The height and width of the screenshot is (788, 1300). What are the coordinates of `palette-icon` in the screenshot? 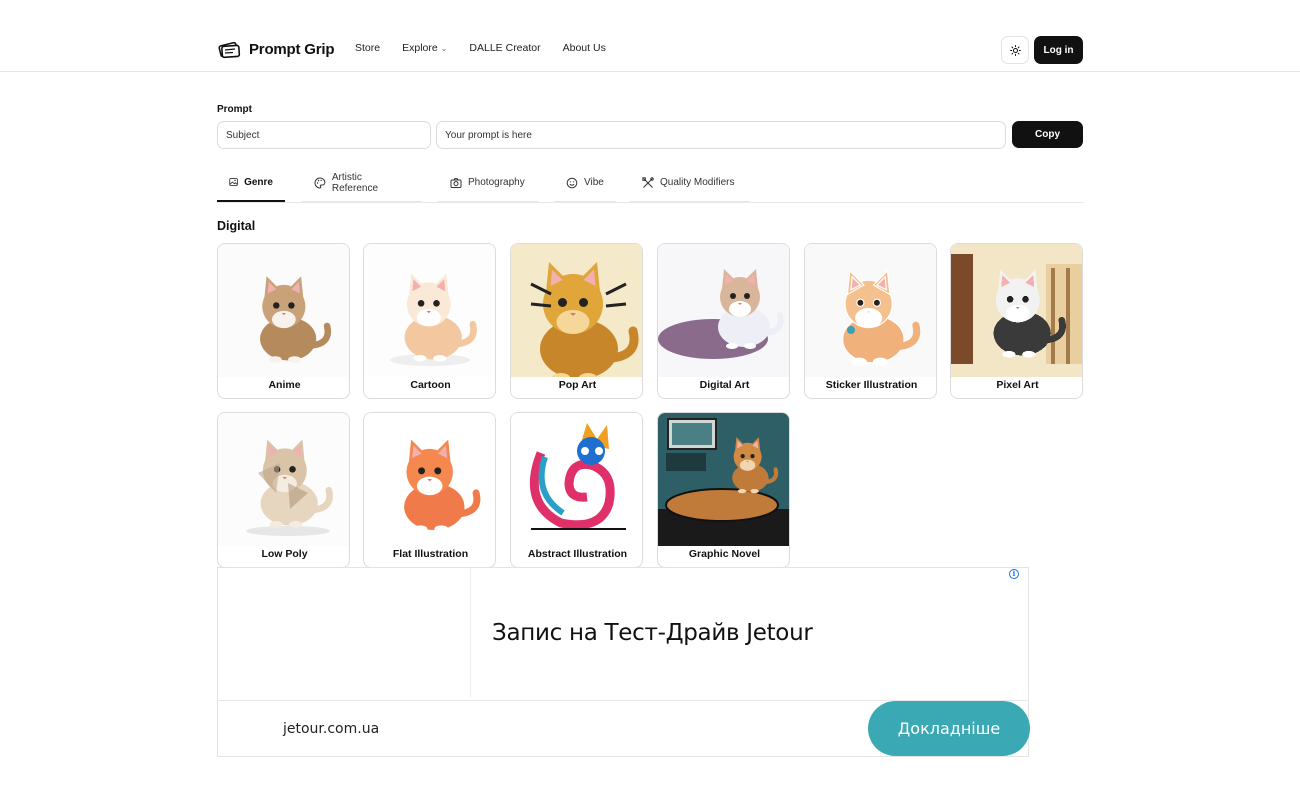 It's located at (320, 182).